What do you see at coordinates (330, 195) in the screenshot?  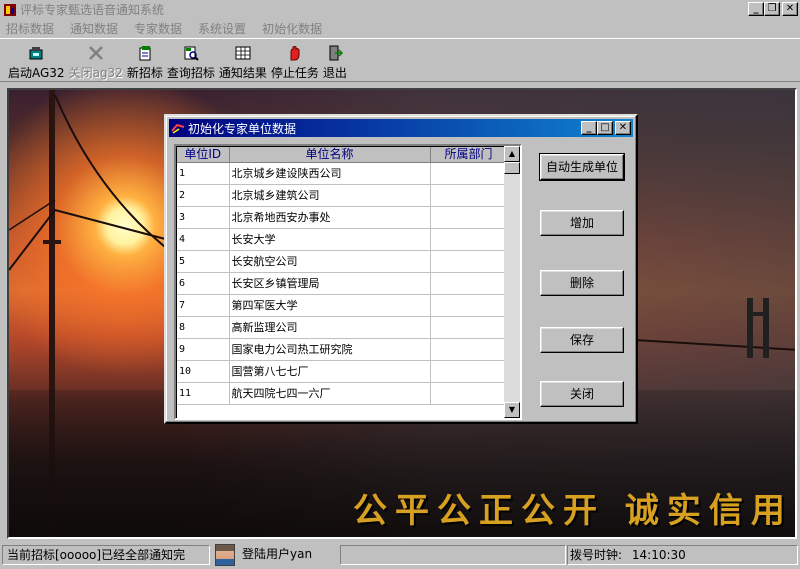 I see `cell-unit-name: 北京城乡建筑公司` at bounding box center [330, 195].